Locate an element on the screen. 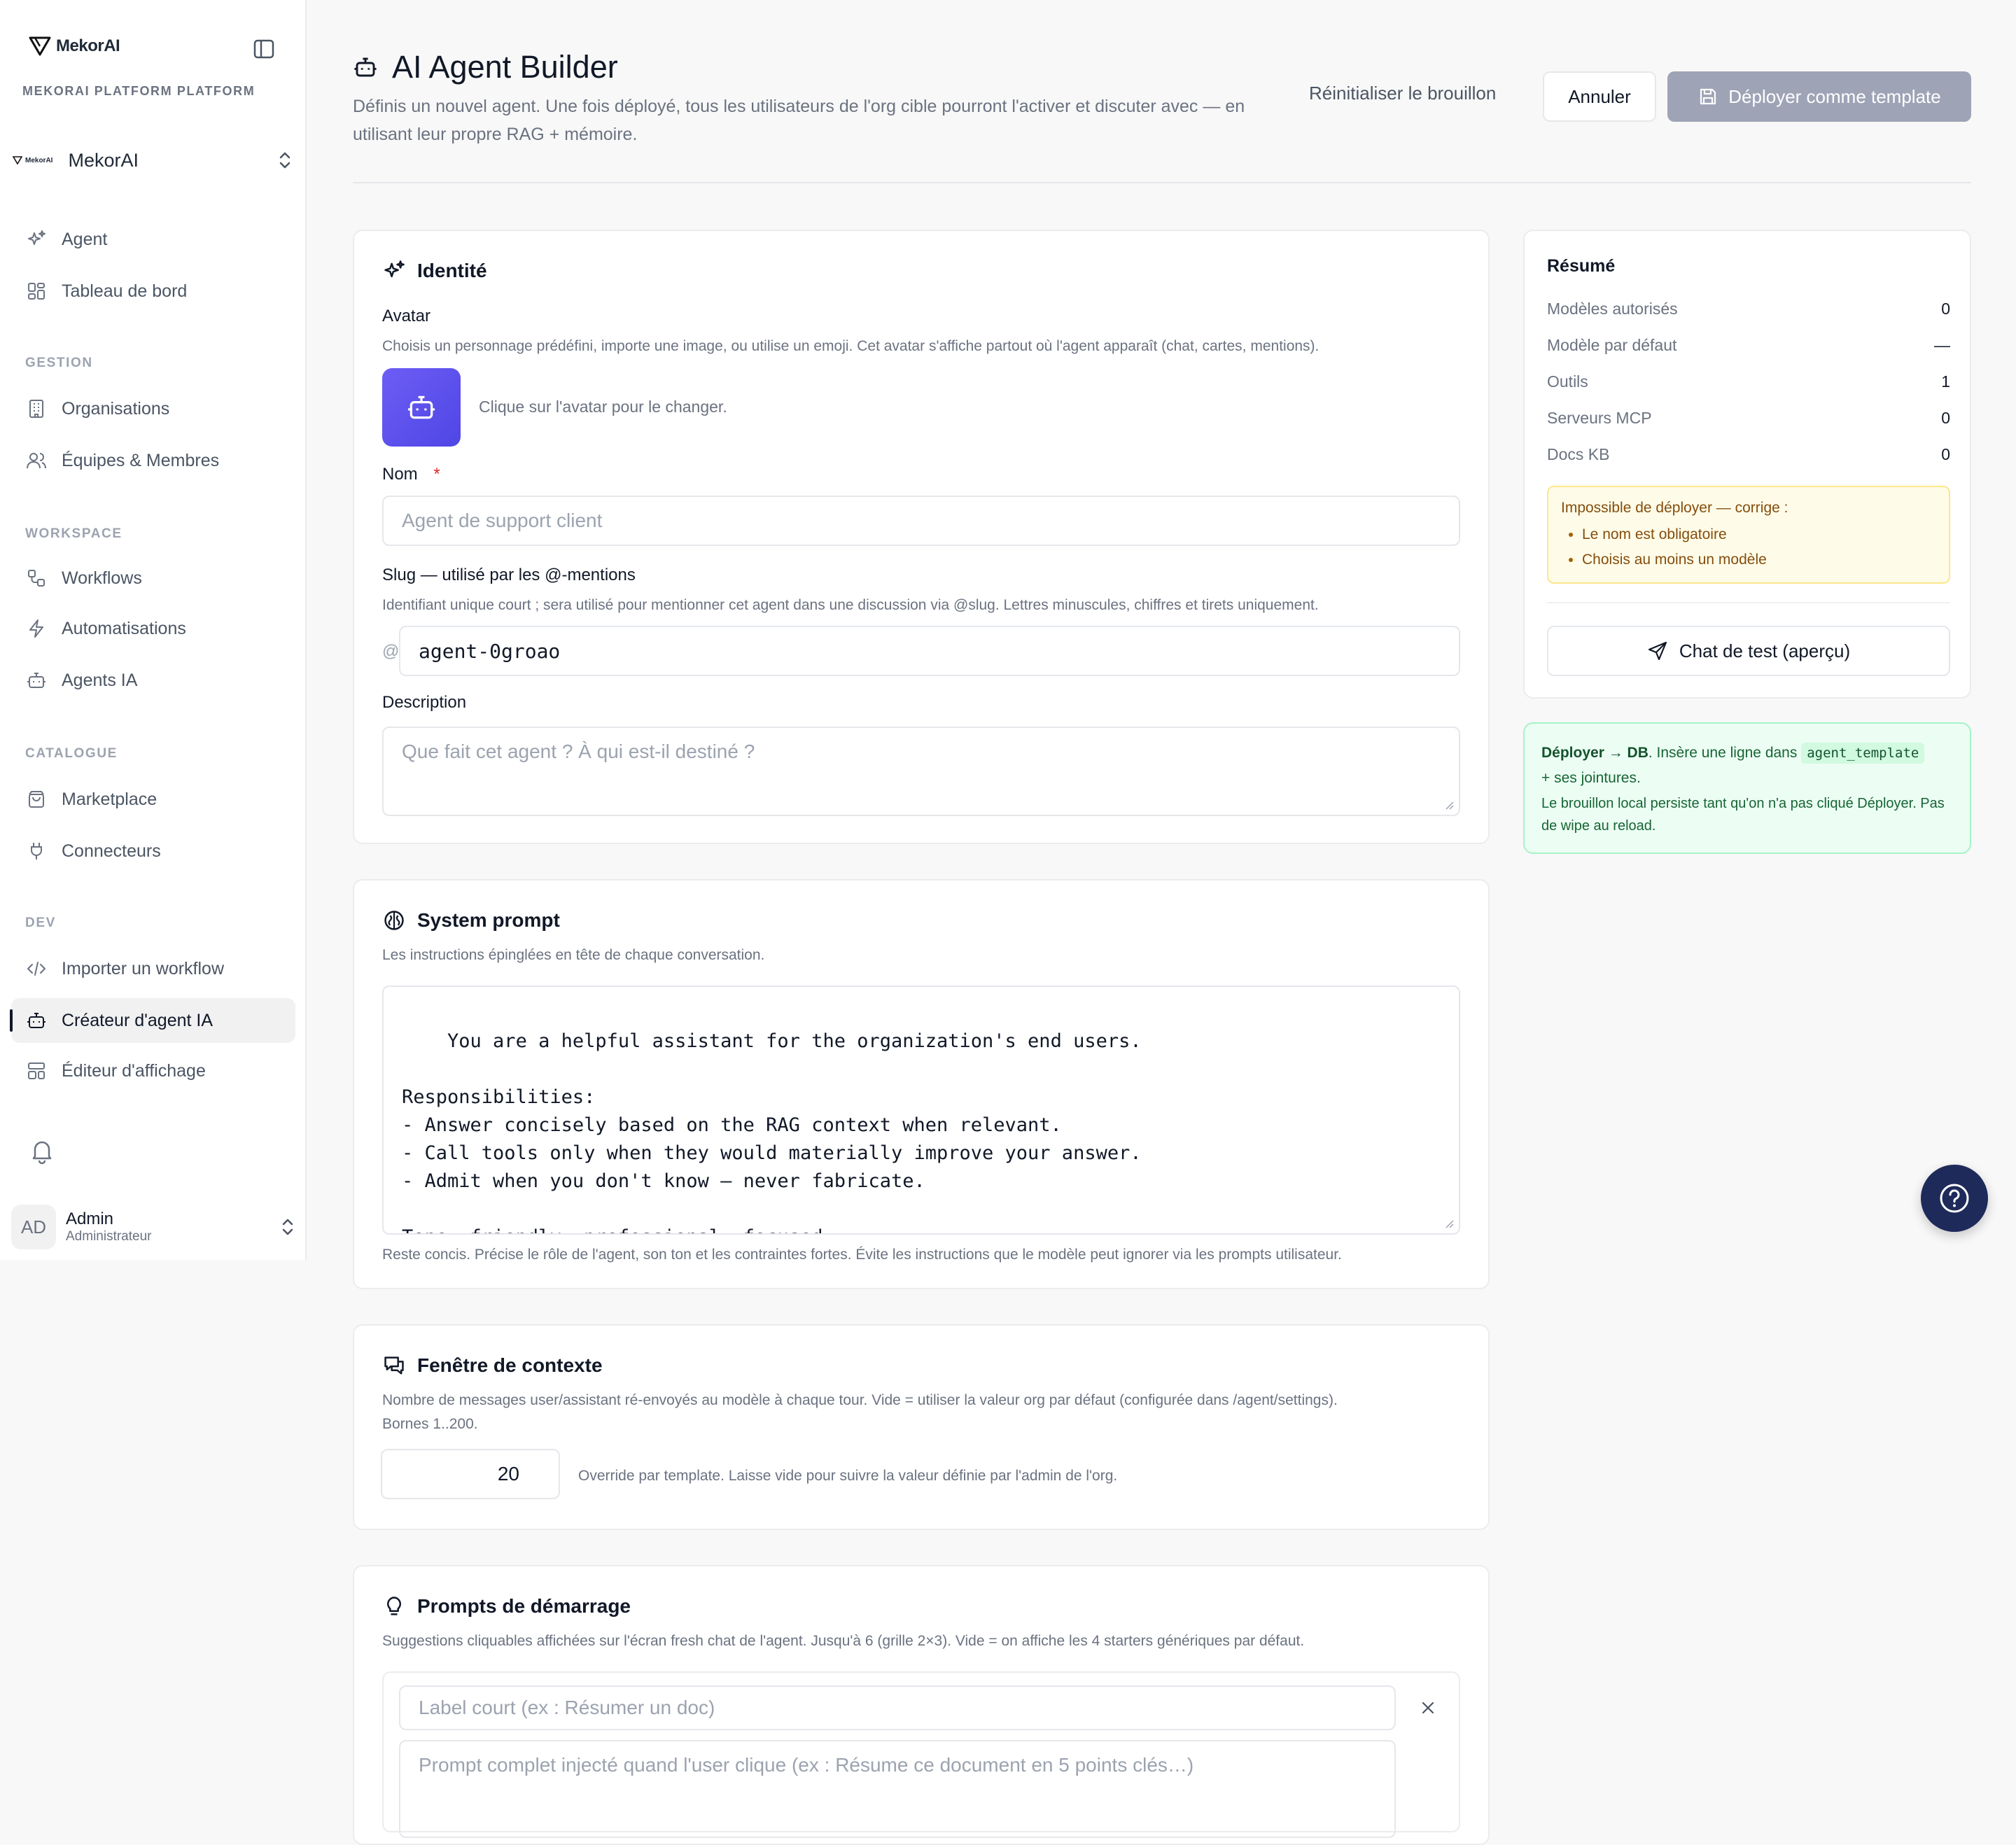 Image resolution: width=2016 pixels, height=1845 pixels. summary-row: Serveurs MCP 0 is located at coordinates (1748, 418).